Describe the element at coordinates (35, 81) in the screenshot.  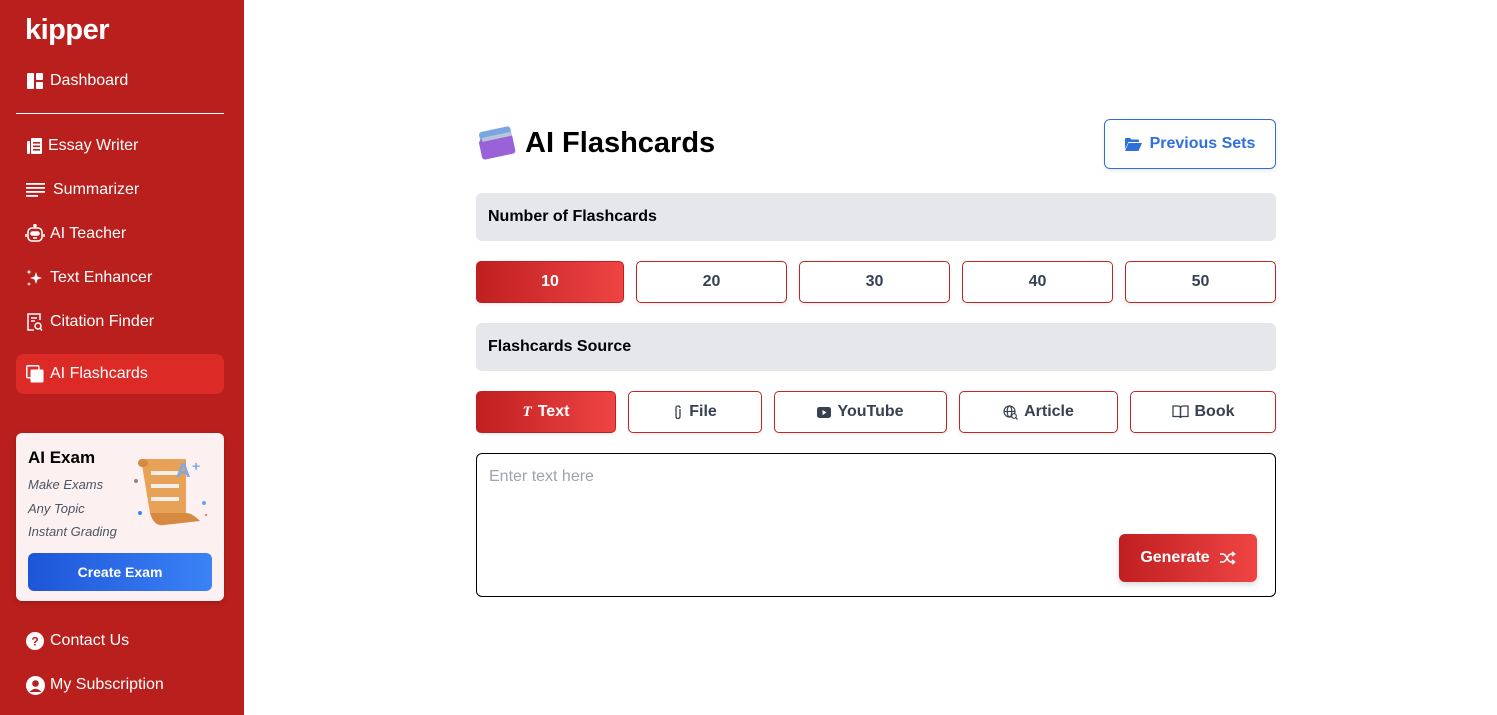
I see `dashboard-icon` at that location.